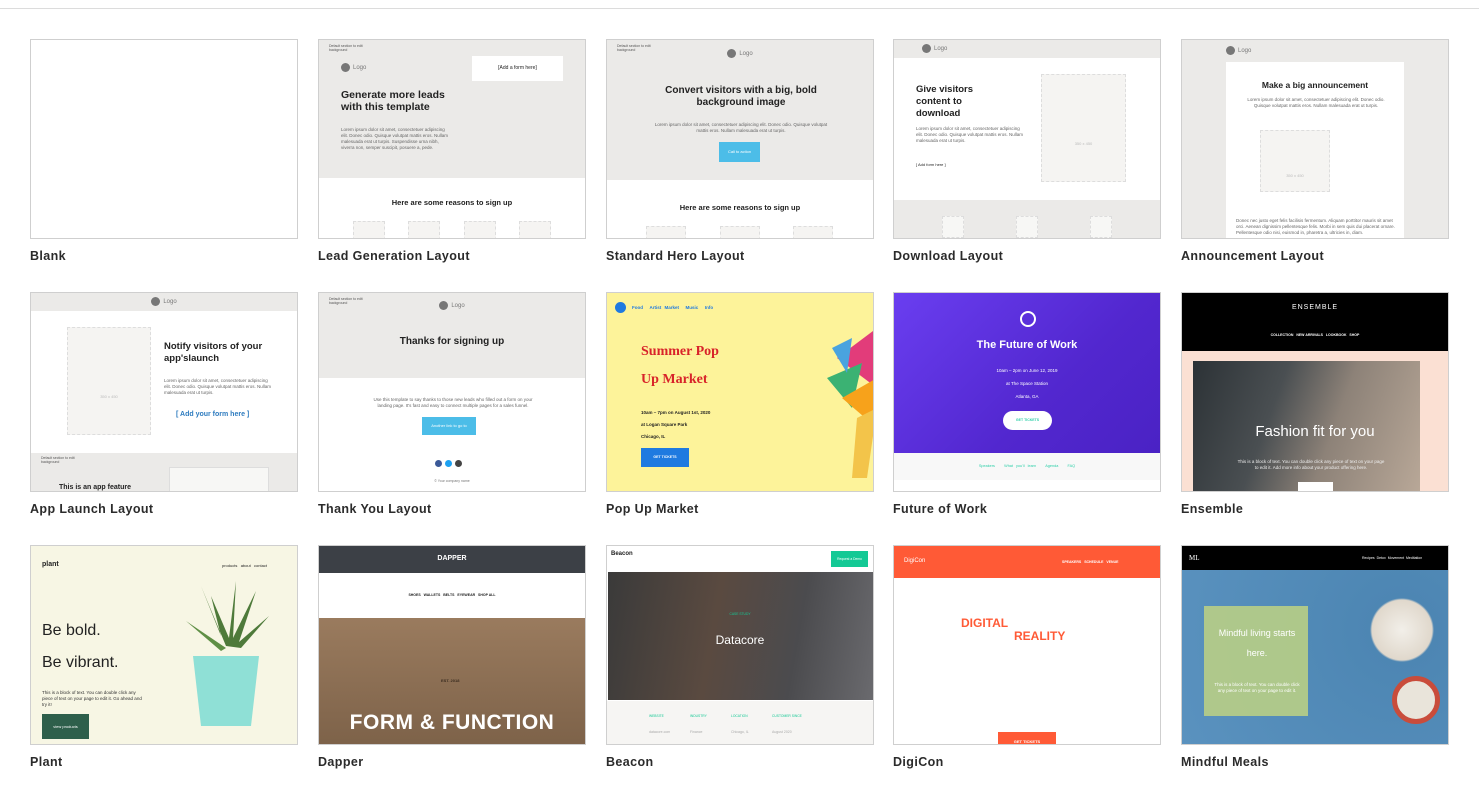  What do you see at coordinates (676, 412) in the screenshot?
I see `event-date: 10am – 7pm on August 1st, 2020` at bounding box center [676, 412].